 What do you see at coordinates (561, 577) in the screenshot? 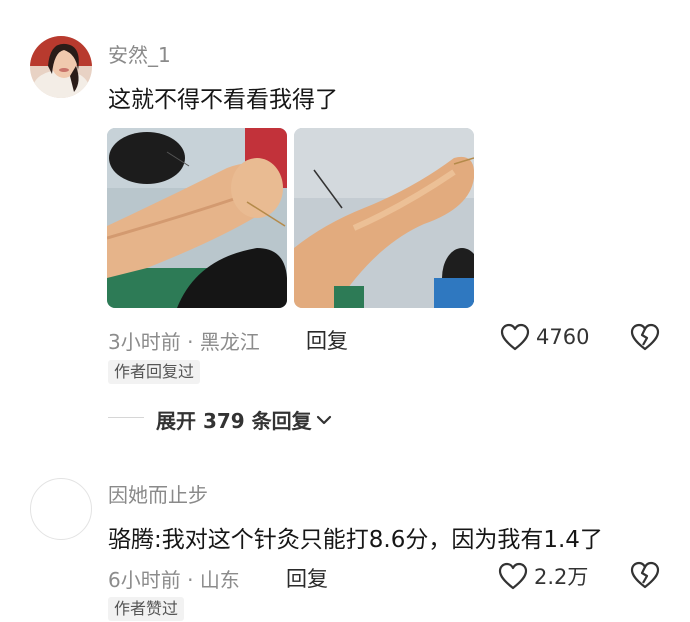
I see `like-count: 2.2万` at bounding box center [561, 577].